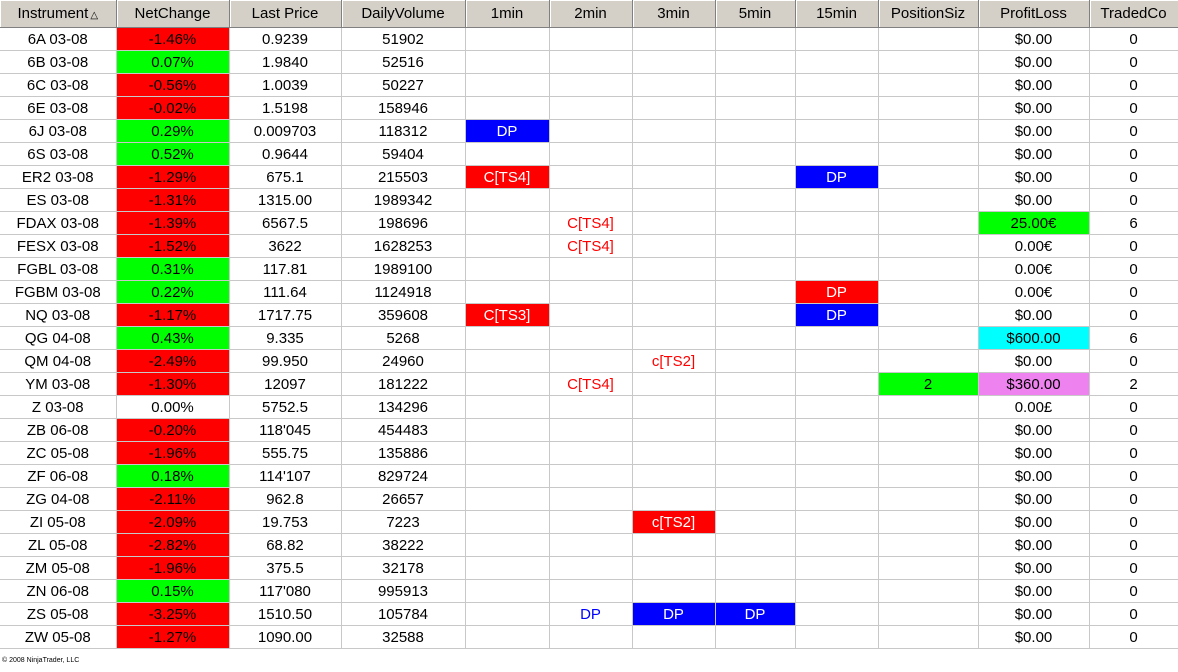 The width and height of the screenshot is (1178, 672). I want to click on table-row: ZF 06-08 0.18% 114'107 829724 $0.00 0, so click(589, 476).